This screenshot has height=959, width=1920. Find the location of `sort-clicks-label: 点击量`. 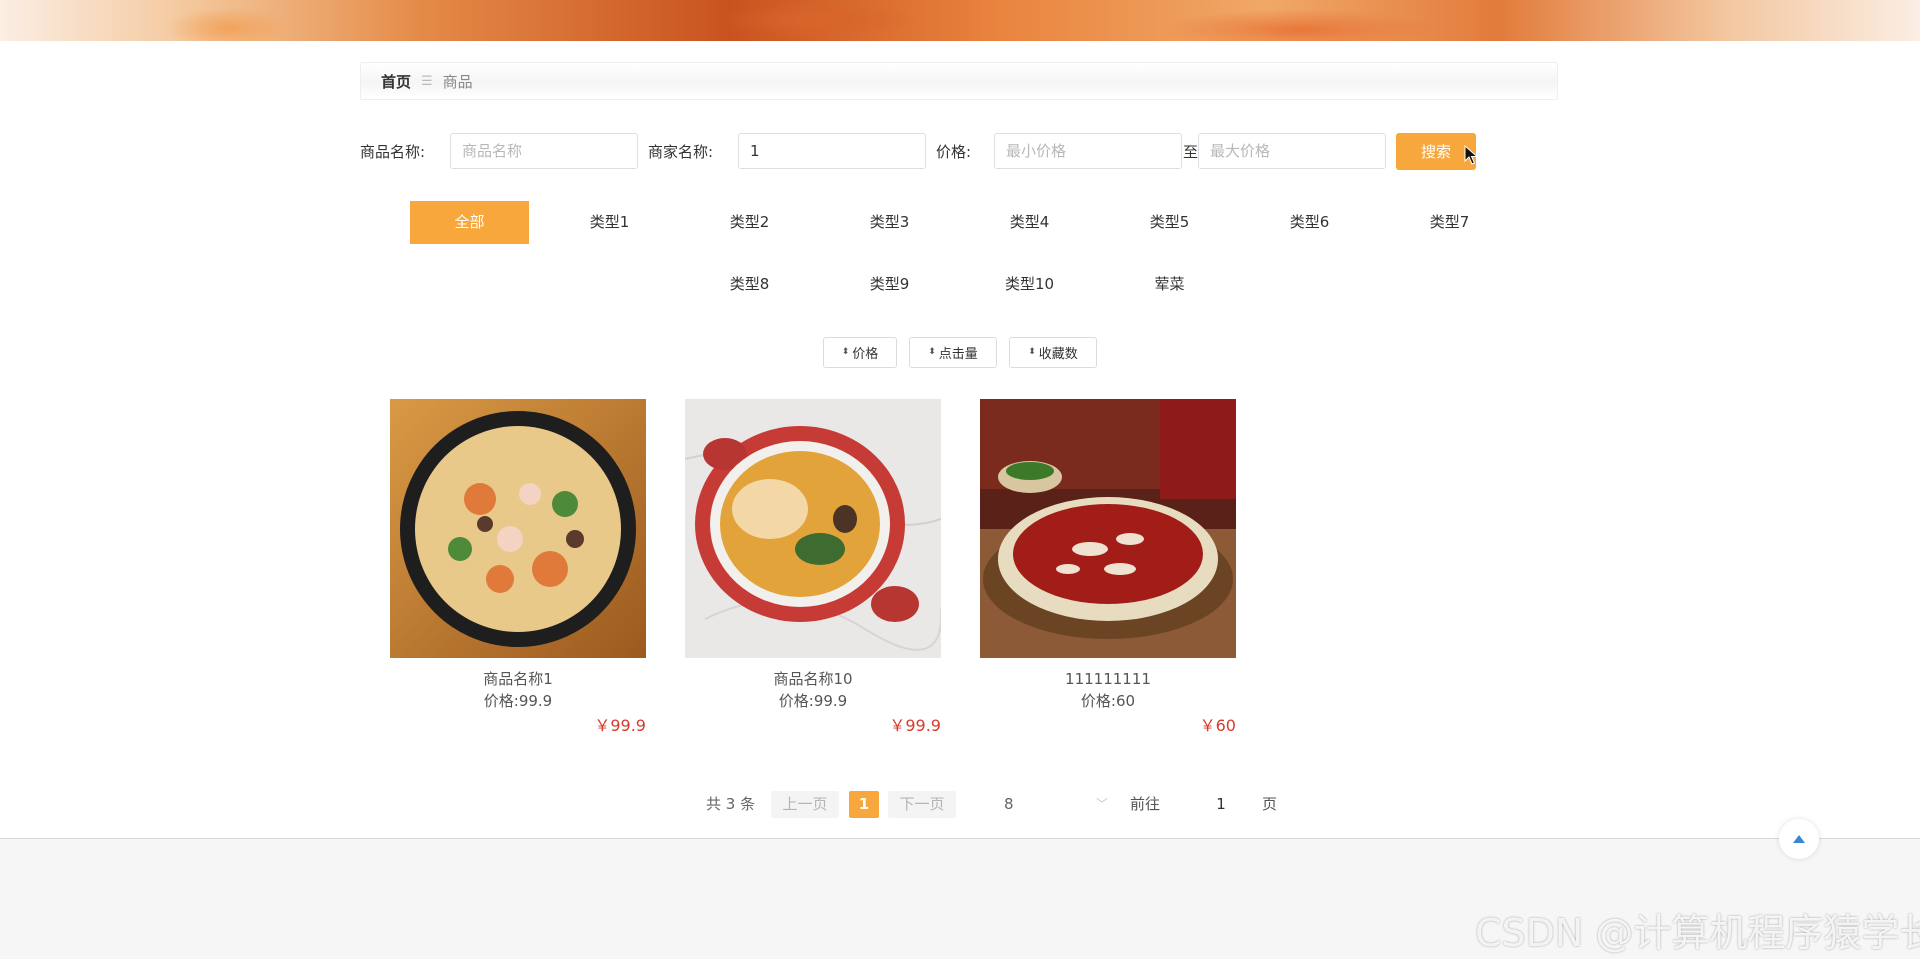

sort-clicks-label: 点击量 is located at coordinates (958, 354).